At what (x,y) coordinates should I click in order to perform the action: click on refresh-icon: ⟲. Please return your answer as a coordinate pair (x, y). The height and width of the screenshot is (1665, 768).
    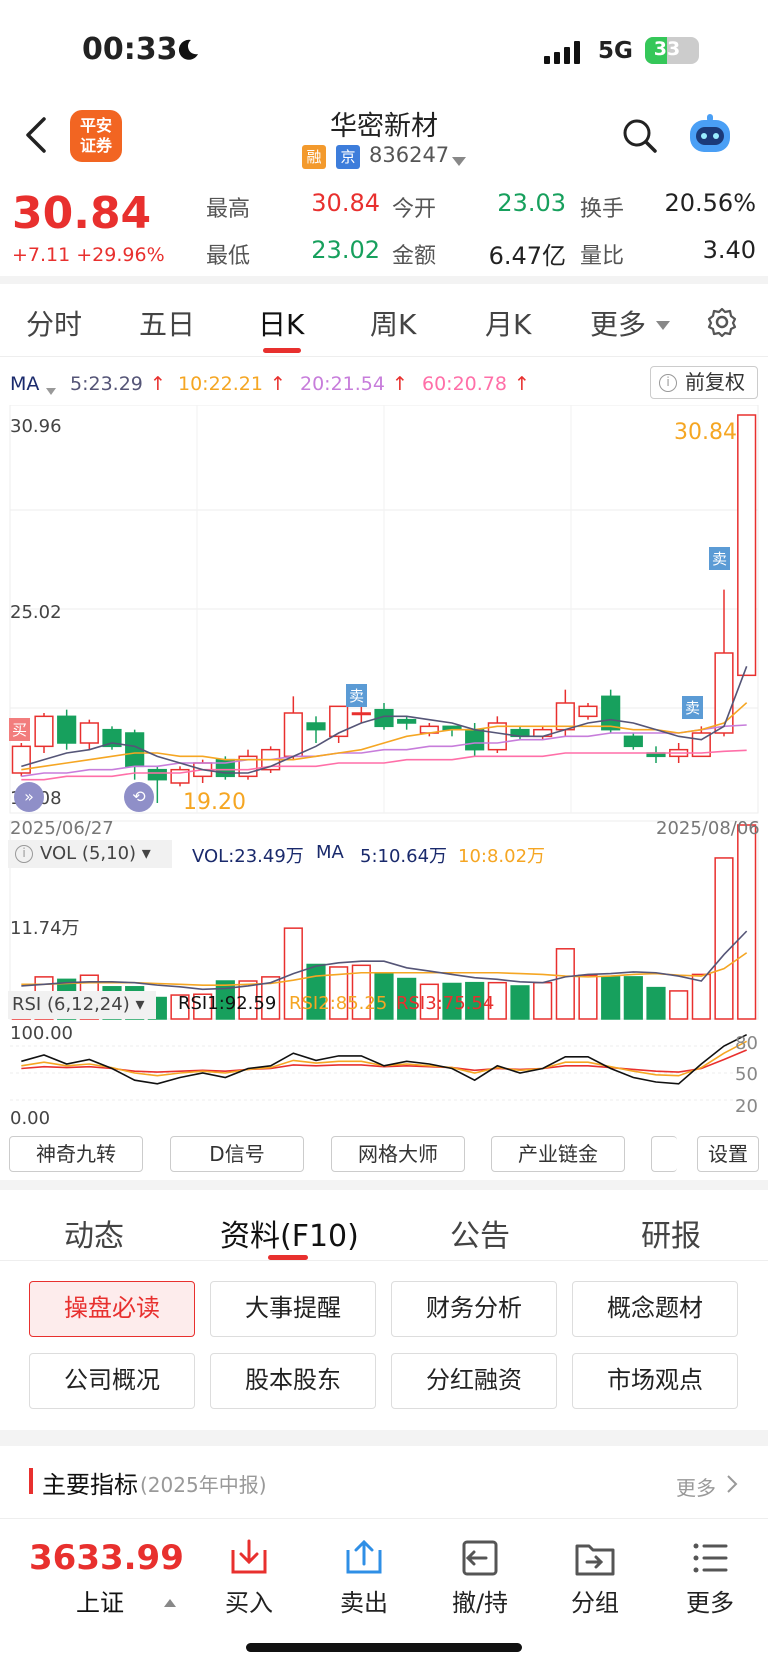
    Looking at the image, I should click on (139, 797).